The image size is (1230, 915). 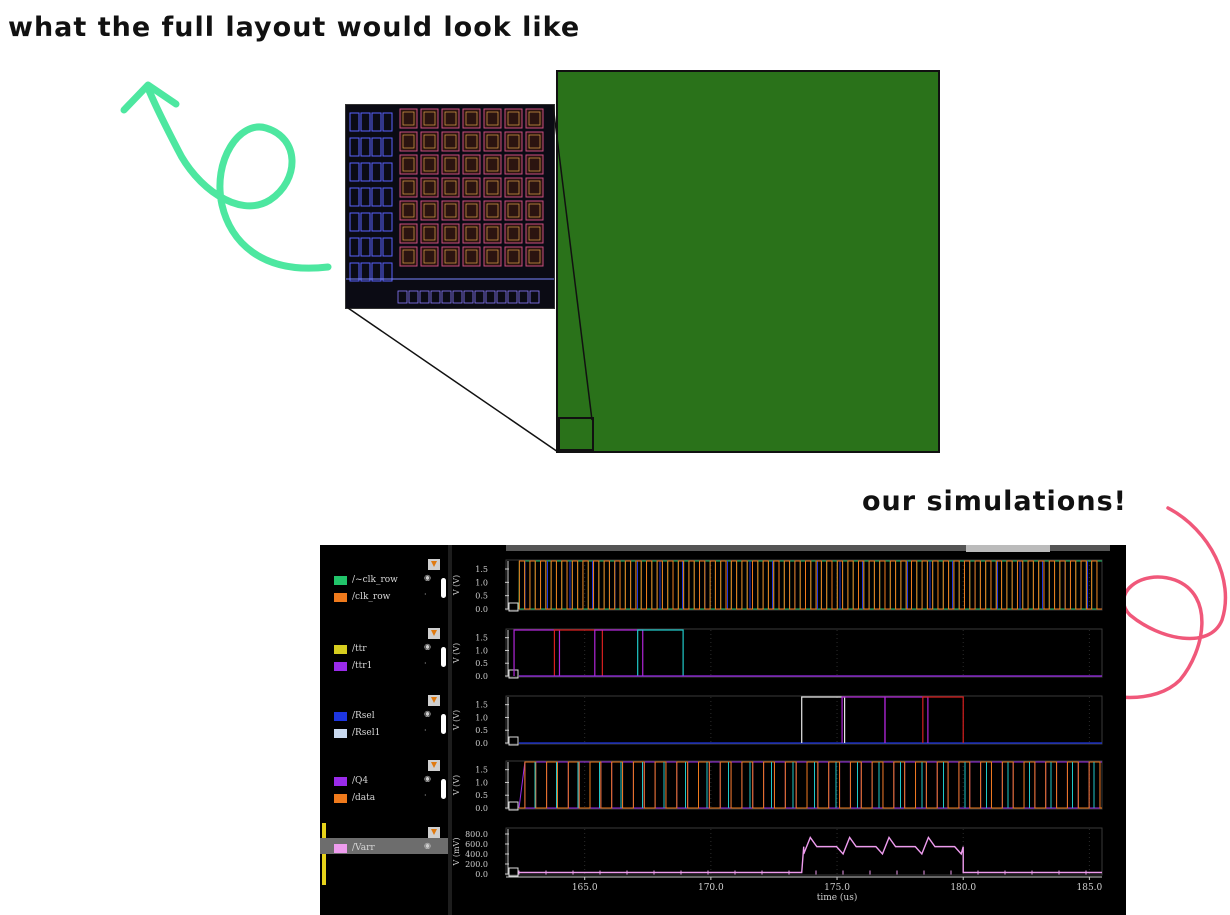 I want to click on x-tick-label: 185.0, so click(x=1090, y=888).